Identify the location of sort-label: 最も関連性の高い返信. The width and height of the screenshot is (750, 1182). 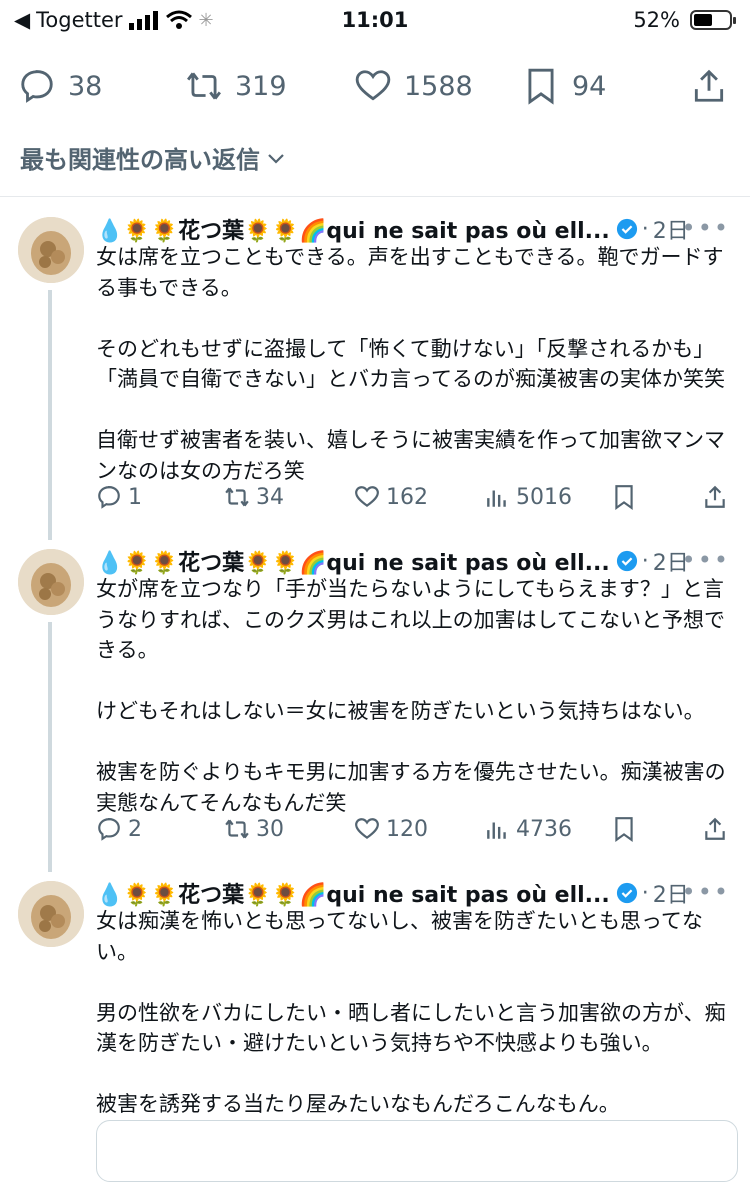
(140, 160).